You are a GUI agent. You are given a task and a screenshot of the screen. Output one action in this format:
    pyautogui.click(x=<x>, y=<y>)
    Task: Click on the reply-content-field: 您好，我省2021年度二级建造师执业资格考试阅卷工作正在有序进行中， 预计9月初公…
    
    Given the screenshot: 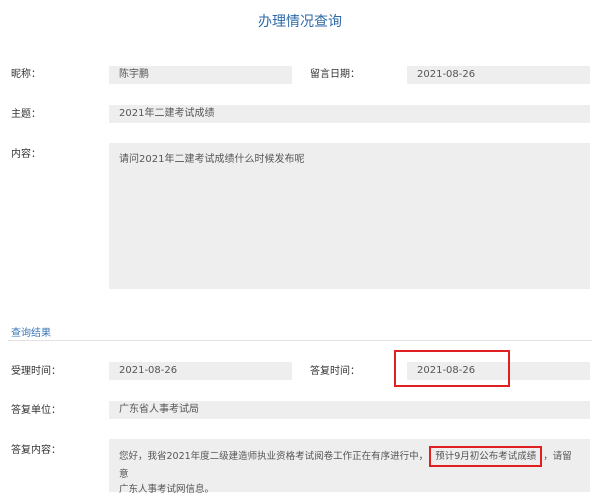 What is the action you would take?
    pyautogui.click(x=349, y=467)
    